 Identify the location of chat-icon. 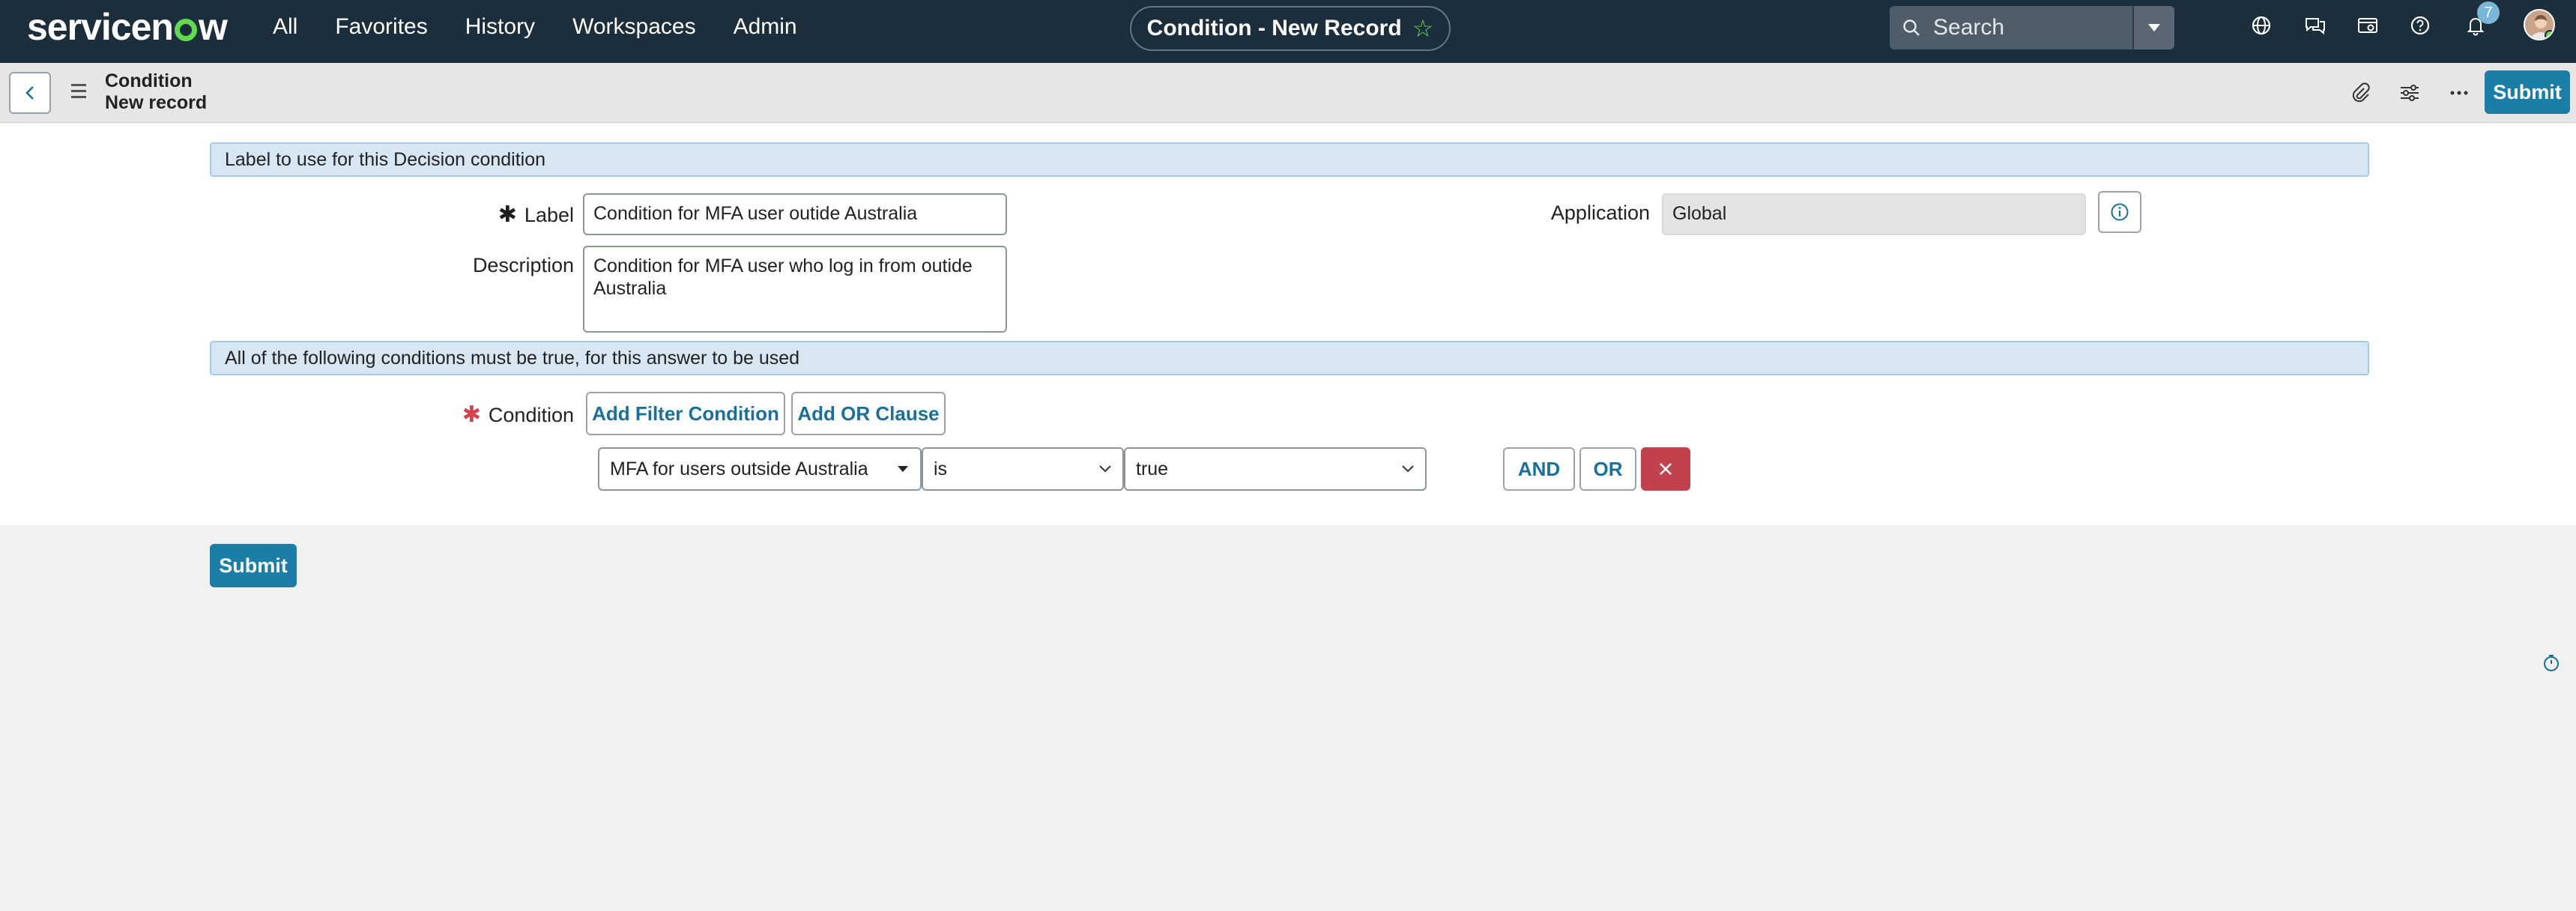
(2315, 25).